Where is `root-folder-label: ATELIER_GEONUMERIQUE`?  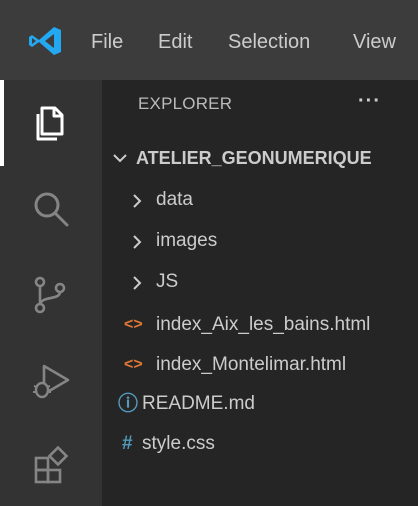
root-folder-label: ATELIER_GEONUMERIQUE is located at coordinates (254, 158).